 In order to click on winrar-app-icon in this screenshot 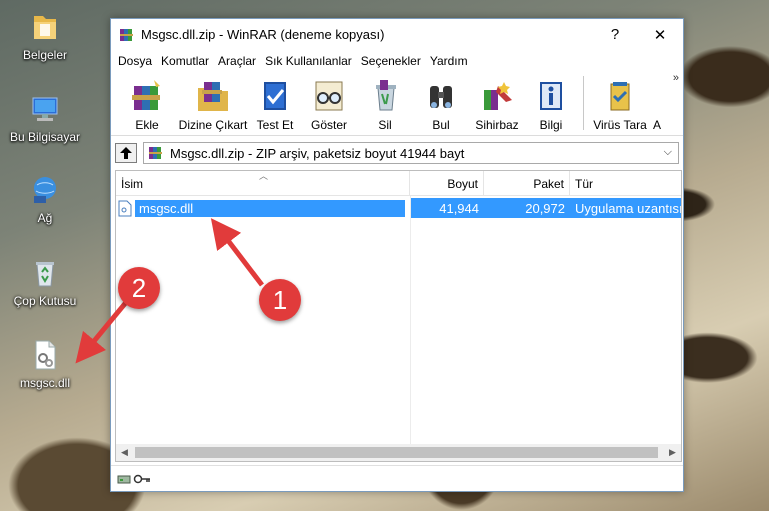, I will do `click(126, 34)`.